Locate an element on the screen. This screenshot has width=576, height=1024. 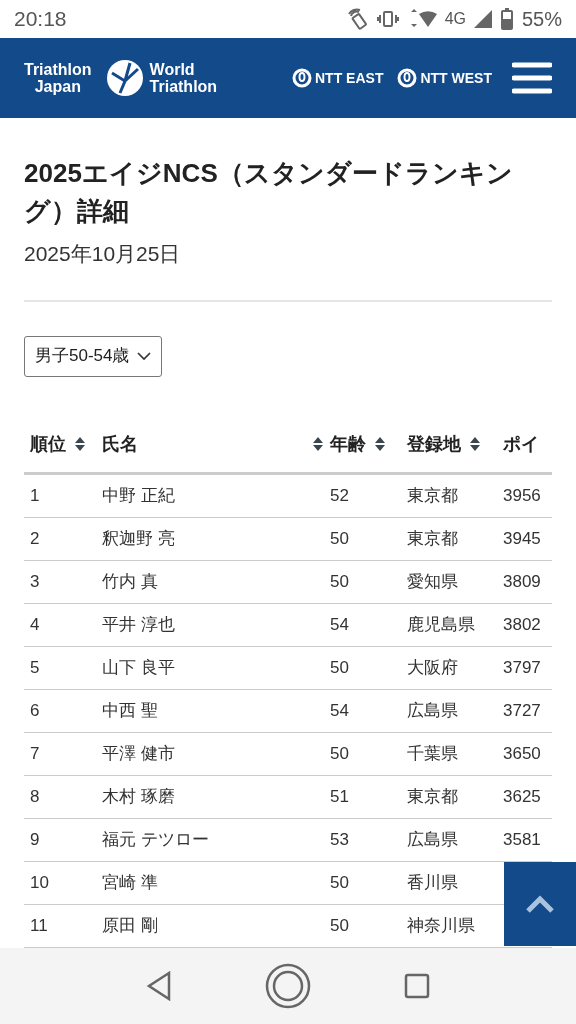
points-cell: 3797 is located at coordinates (522, 667).